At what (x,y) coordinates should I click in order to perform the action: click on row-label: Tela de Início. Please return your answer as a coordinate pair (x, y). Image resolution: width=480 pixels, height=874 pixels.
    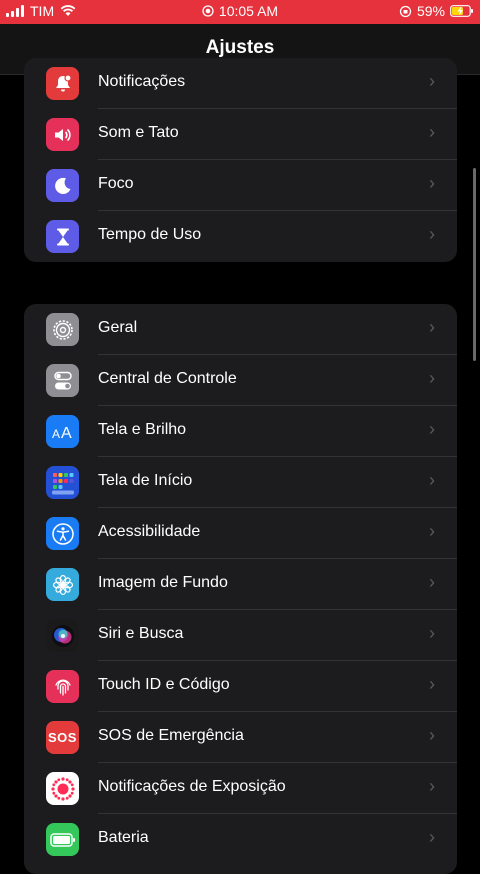
    Looking at the image, I should click on (145, 480).